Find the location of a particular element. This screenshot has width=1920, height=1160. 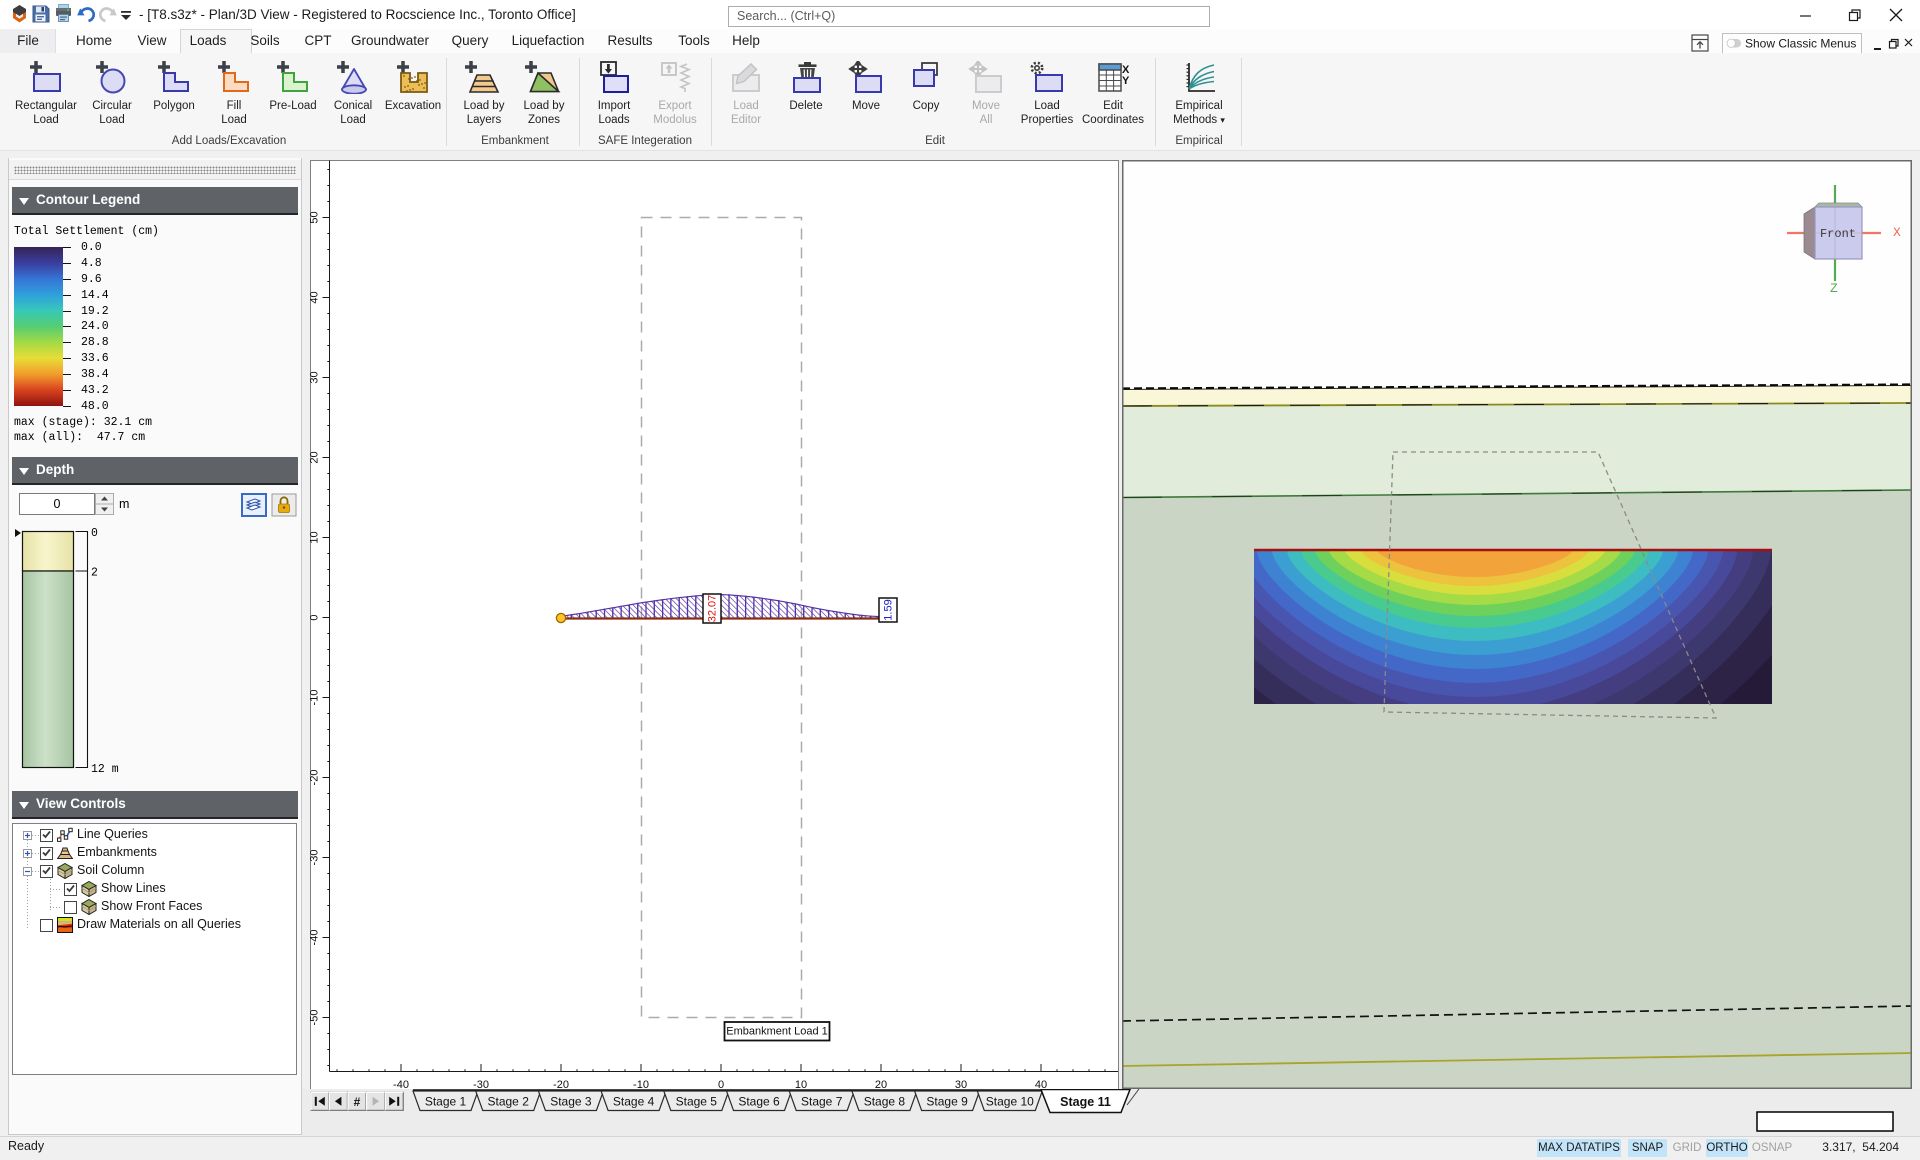

svg-text: Stage 11 is located at coordinates (1085, 1102).